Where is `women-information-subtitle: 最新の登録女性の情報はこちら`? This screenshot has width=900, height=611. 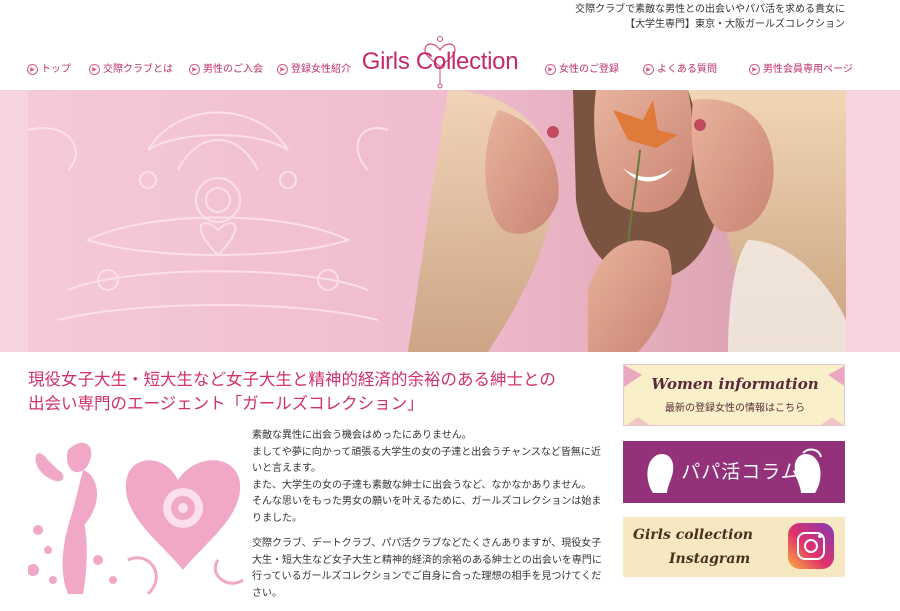
women-information-subtitle: 最新の登録女性の情報はこちら is located at coordinates (735, 408).